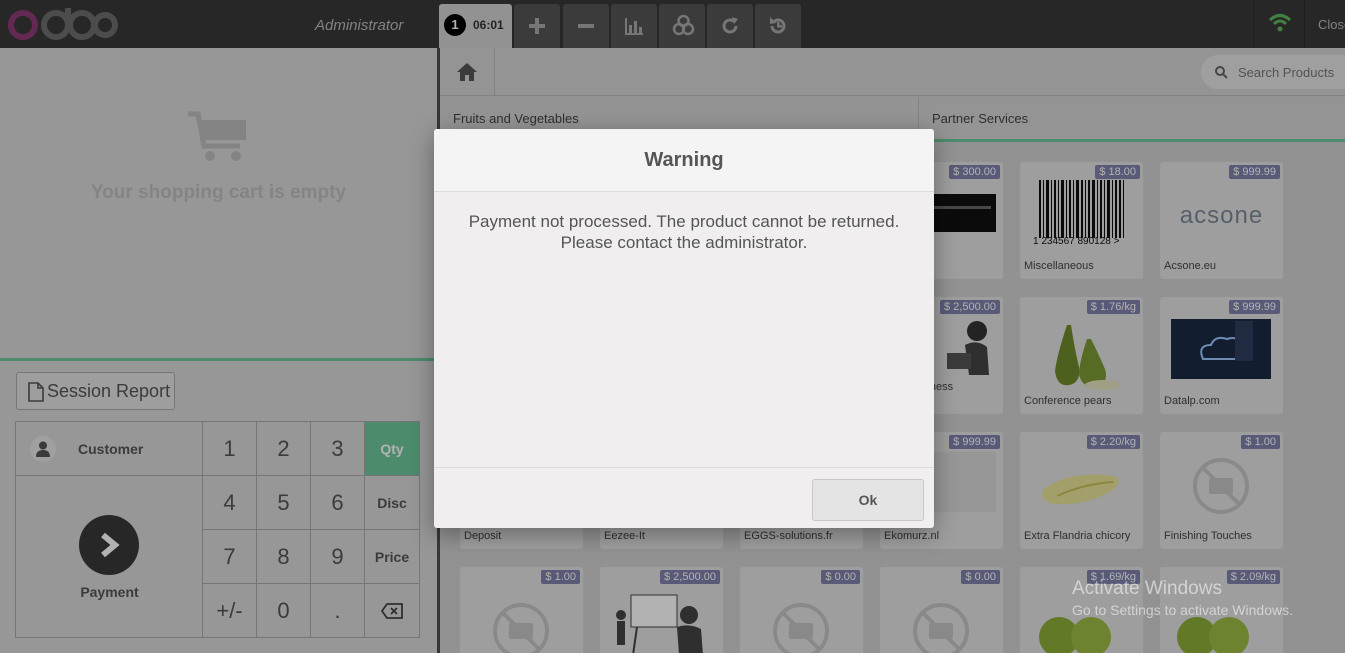 The image size is (1345, 653). Describe the element at coordinates (868, 500) in the screenshot. I see `ok-button: Ok` at that location.